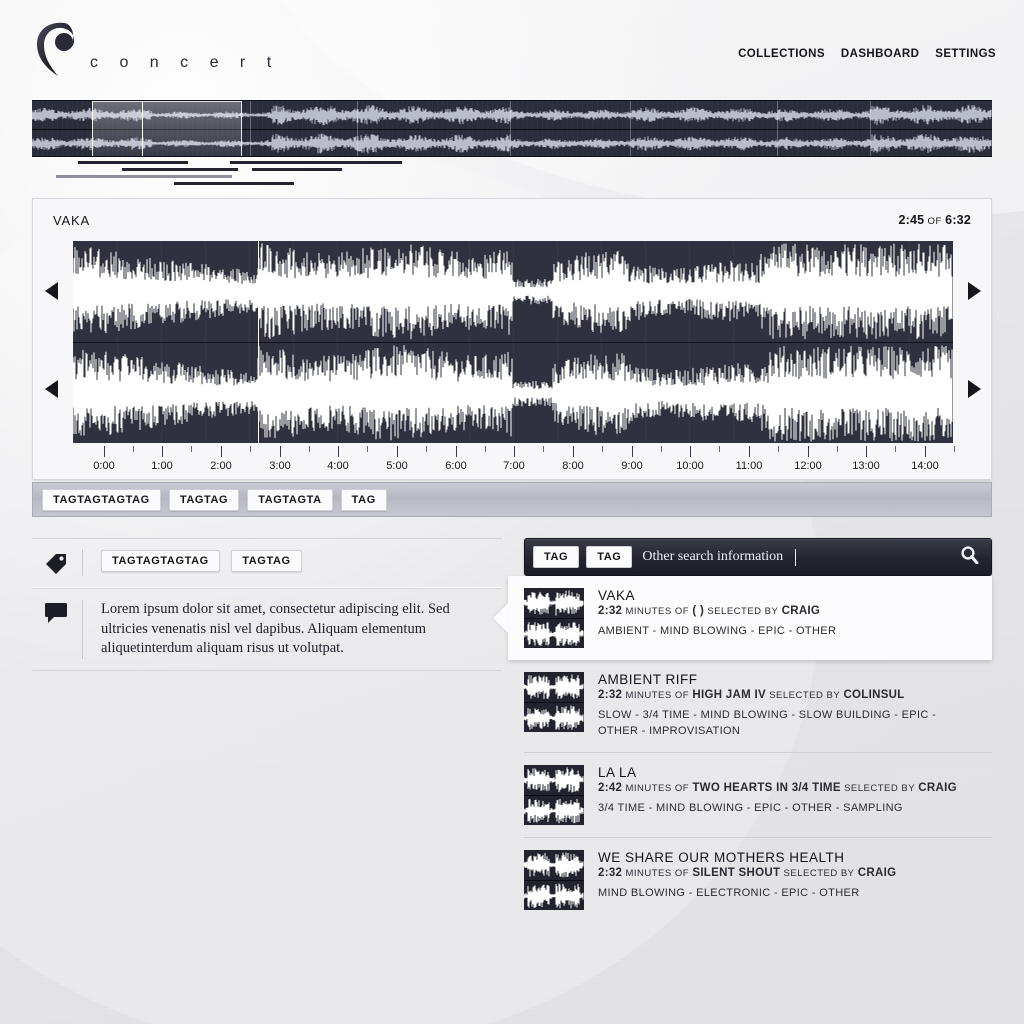 The width and height of the screenshot is (1024, 1024). Describe the element at coordinates (82, 630) in the screenshot. I see `row-divider` at that location.